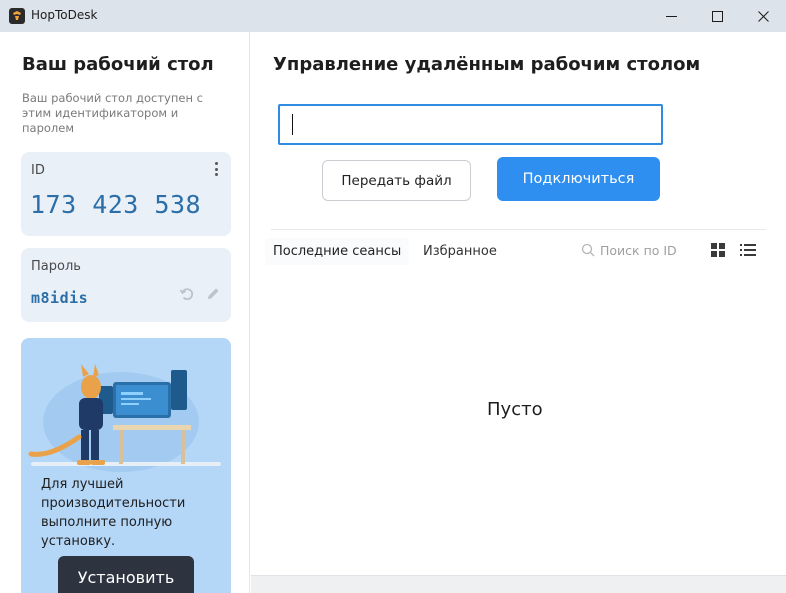  I want to click on connect-button: Подключиться, so click(578, 179).